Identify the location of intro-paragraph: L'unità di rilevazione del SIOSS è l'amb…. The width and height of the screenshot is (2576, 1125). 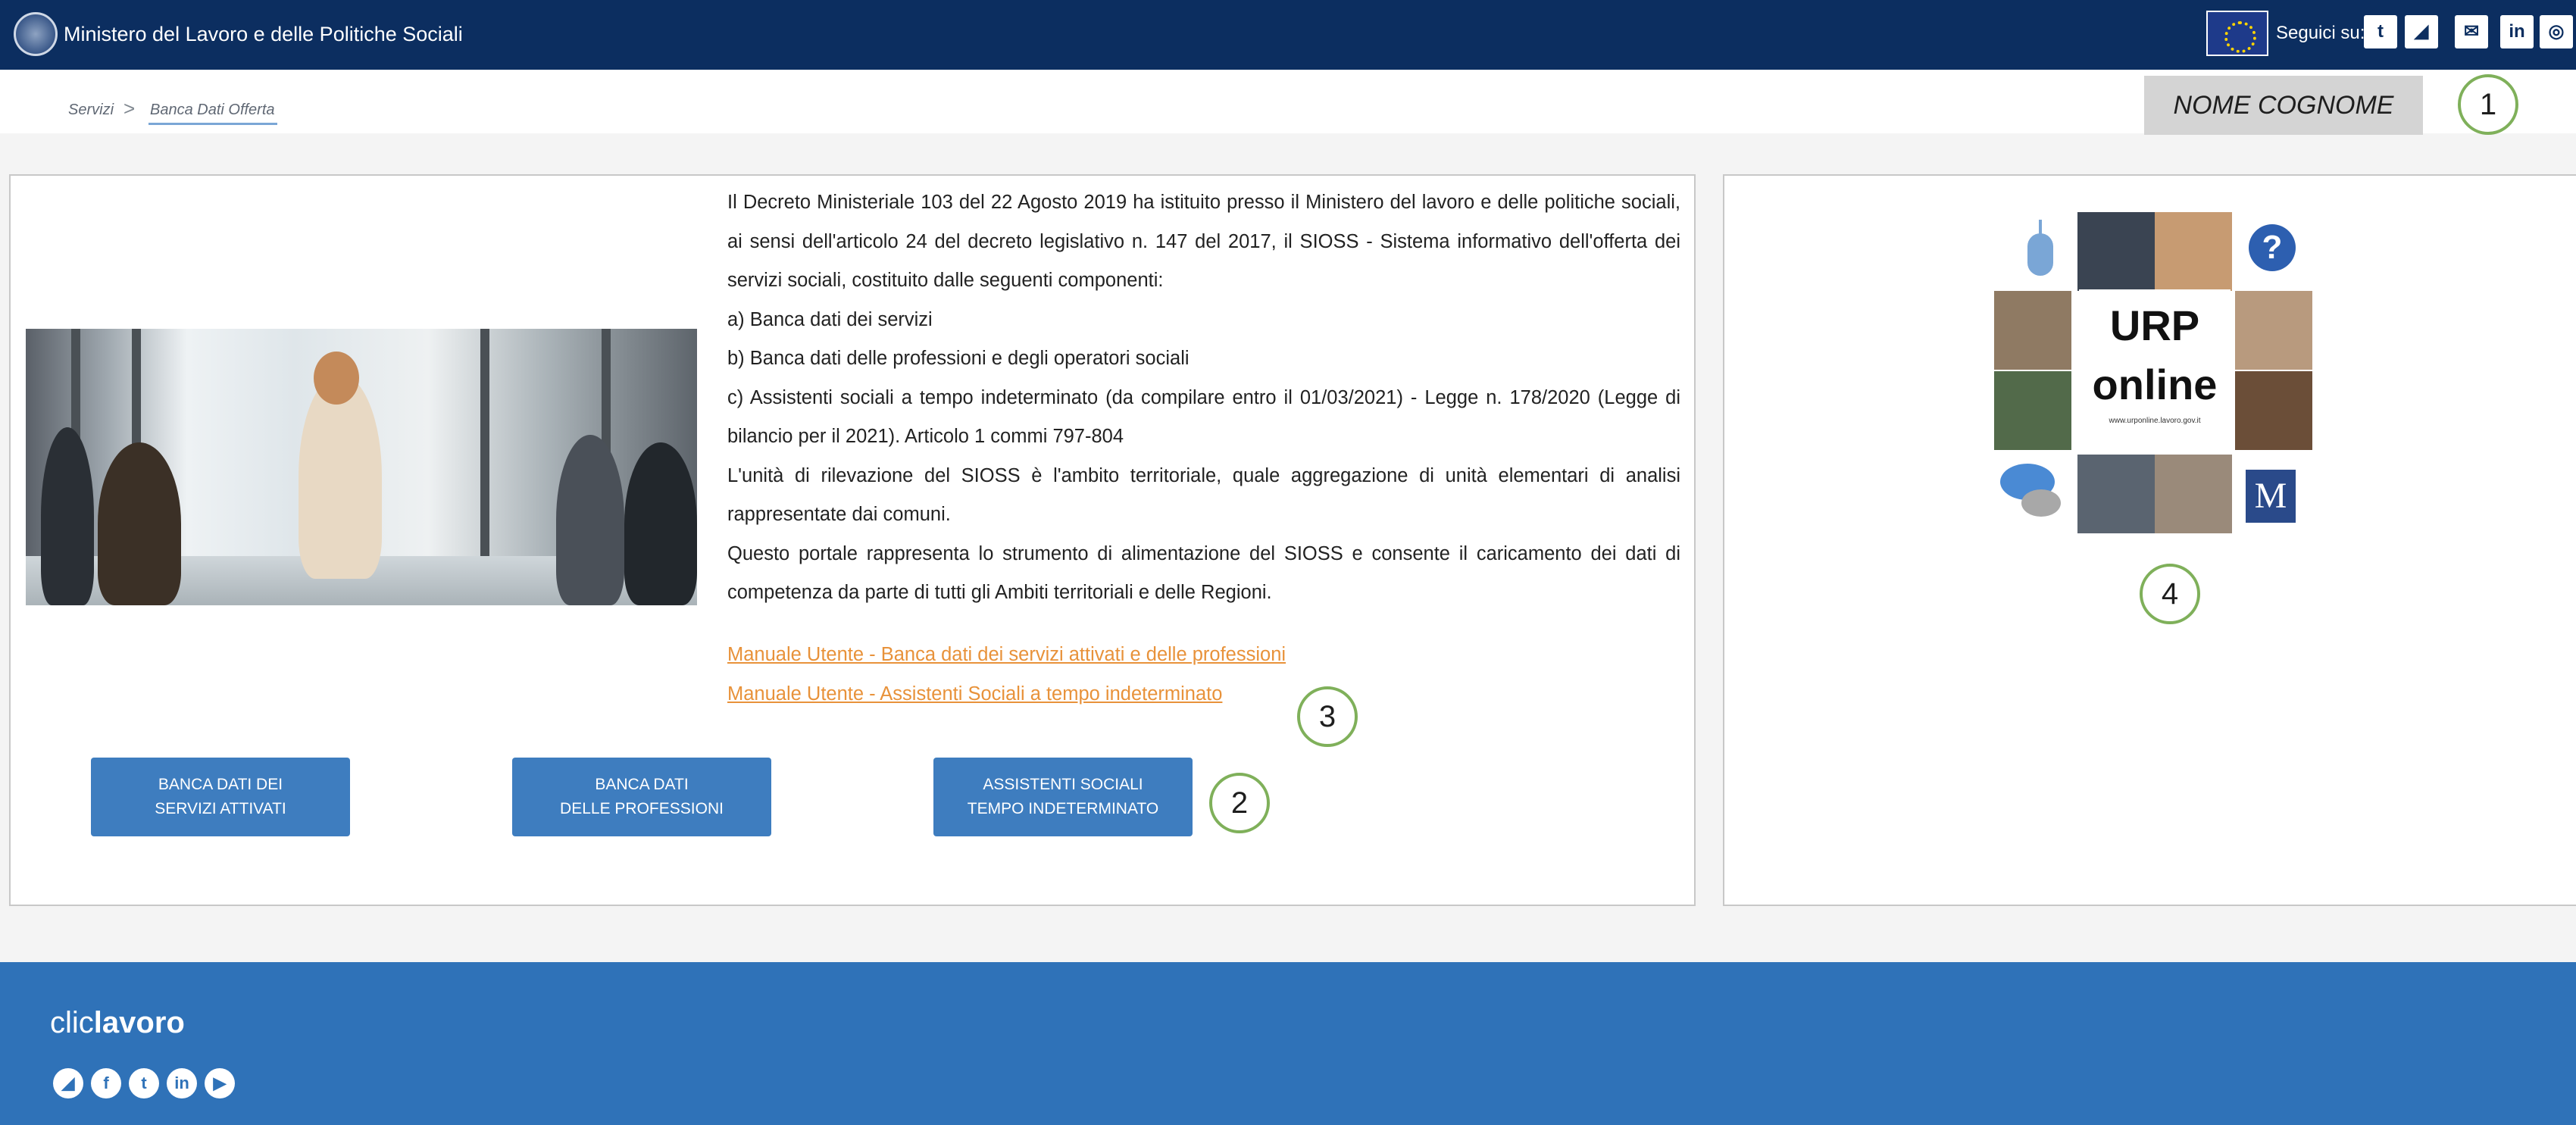
(1203, 495).